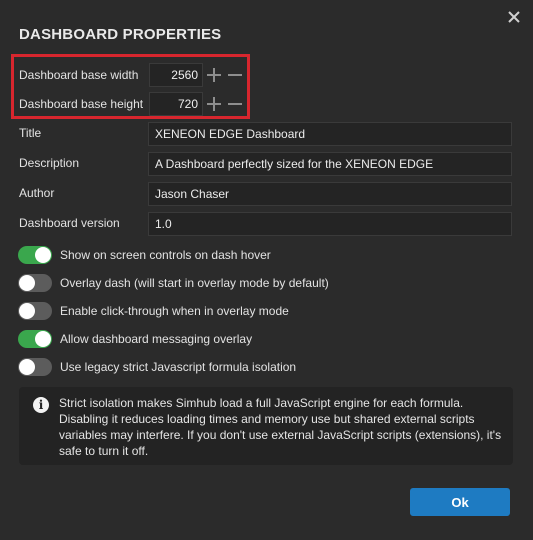 This screenshot has width=533, height=540. What do you see at coordinates (214, 104) in the screenshot?
I see `base-height-increment-button` at bounding box center [214, 104].